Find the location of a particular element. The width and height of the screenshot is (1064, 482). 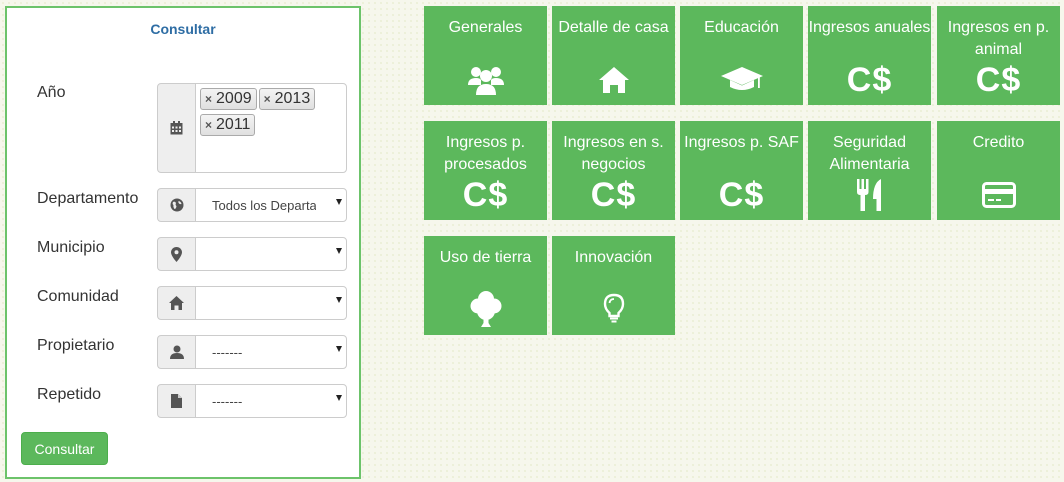

file-addon is located at coordinates (176, 401).